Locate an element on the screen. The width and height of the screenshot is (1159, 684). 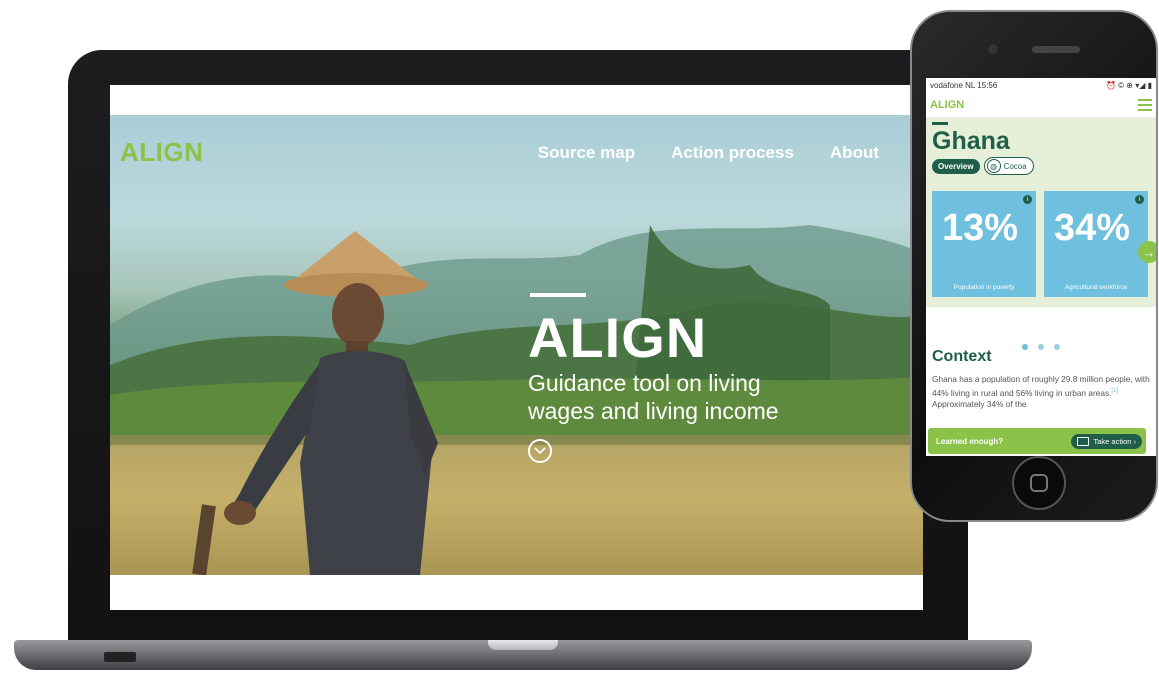
hamburger-icon is located at coordinates (1145, 104).